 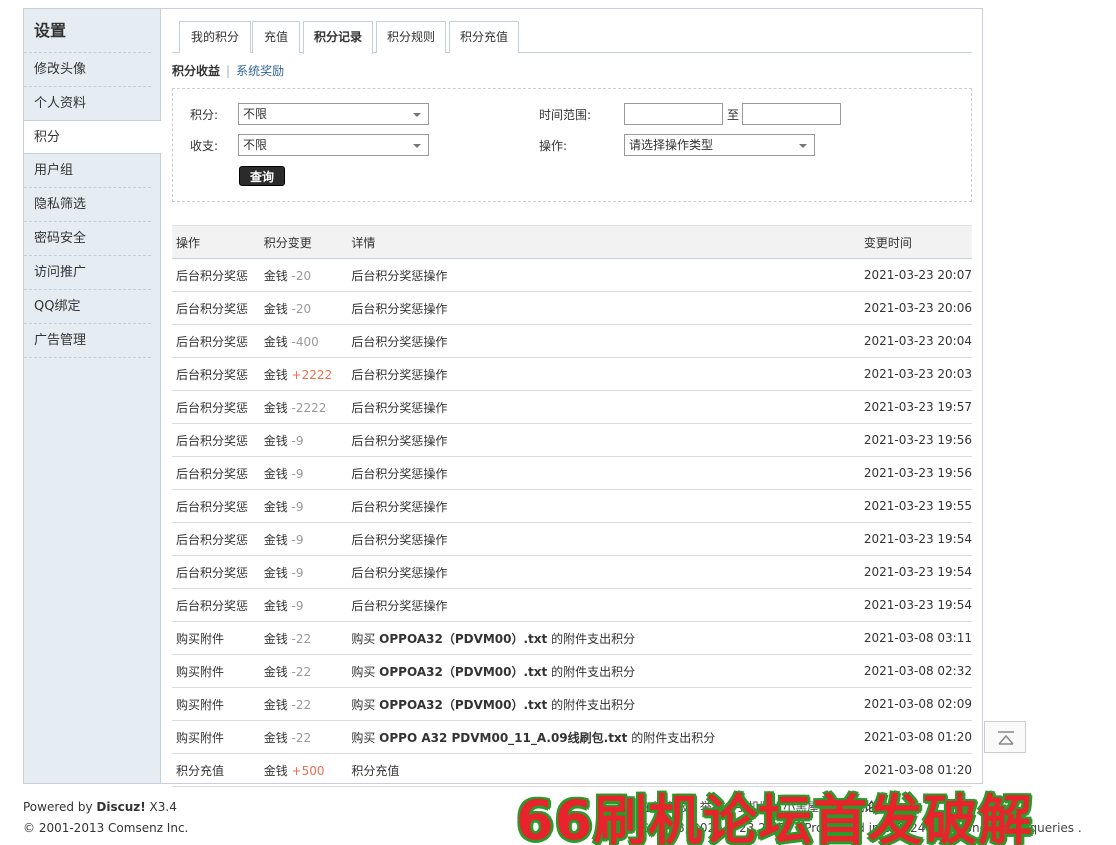 What do you see at coordinates (572, 308) in the screenshot?
I see `table-row: 后台积分奖惩 金钱 -20 后台积分奖惩操作 2021-03-23 20:06` at bounding box center [572, 308].